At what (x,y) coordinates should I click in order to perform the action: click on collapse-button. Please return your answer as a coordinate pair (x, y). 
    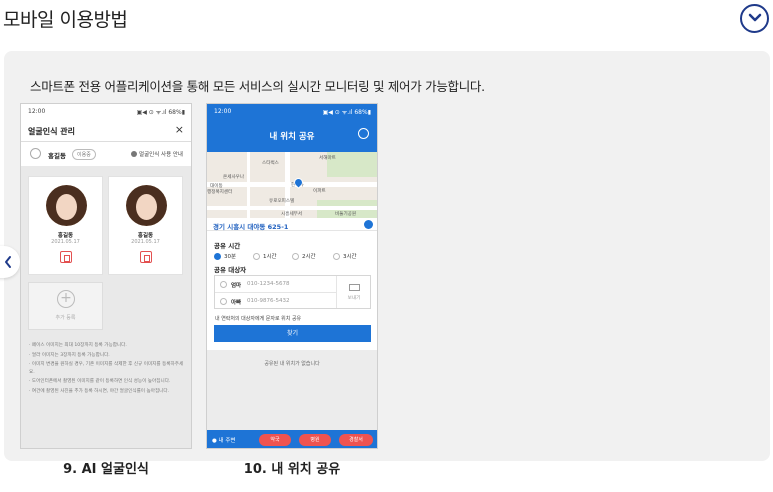
    Looking at the image, I should click on (754, 18).